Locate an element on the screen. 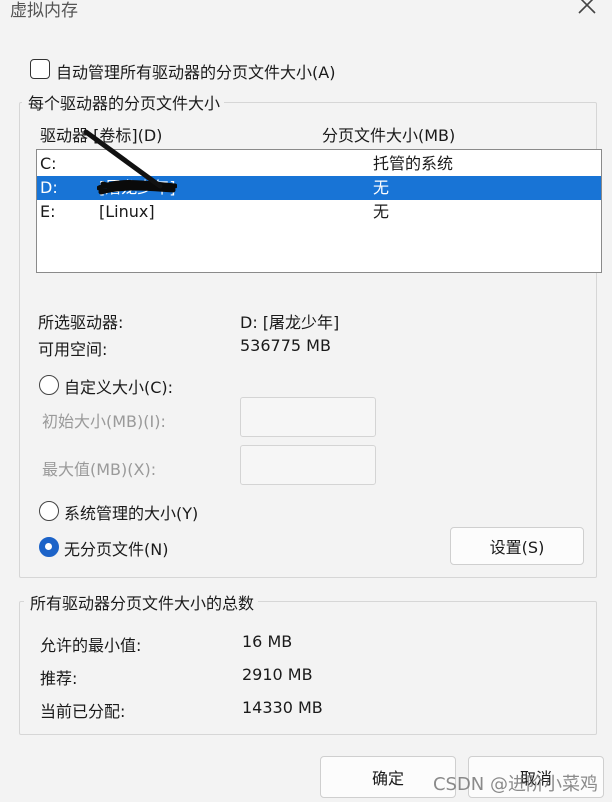 The image size is (612, 802). initial-size-input is located at coordinates (308, 417).